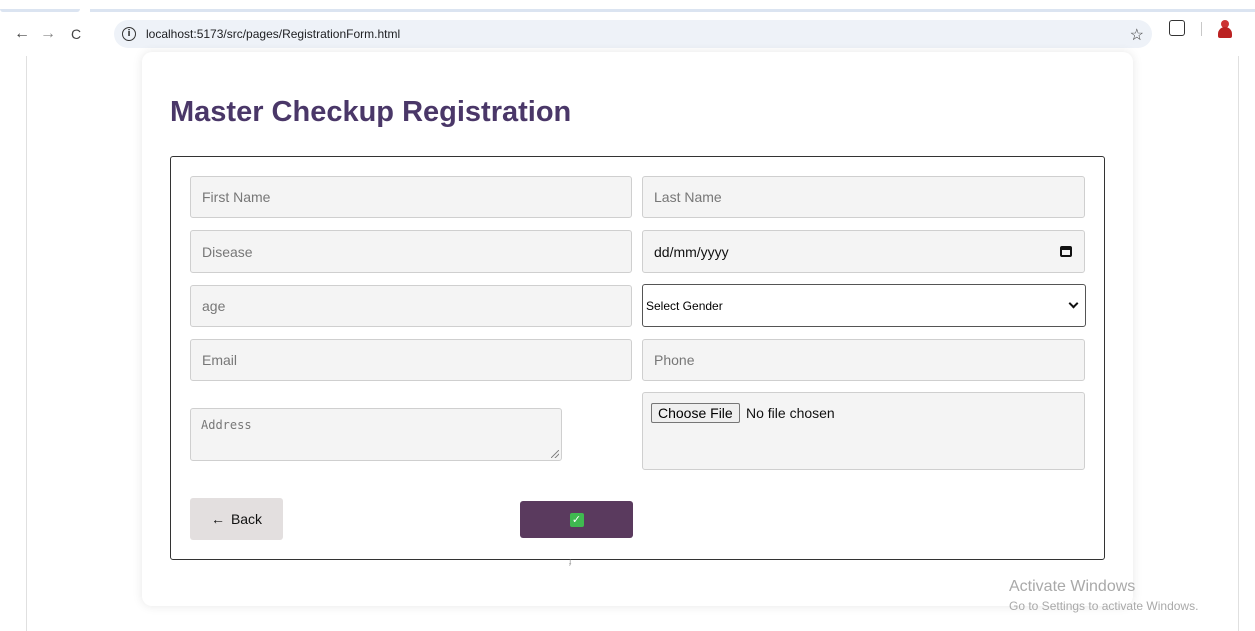 This screenshot has height=631, width=1255. What do you see at coordinates (627, 6) in the screenshot?
I see `tab-strip` at bounding box center [627, 6].